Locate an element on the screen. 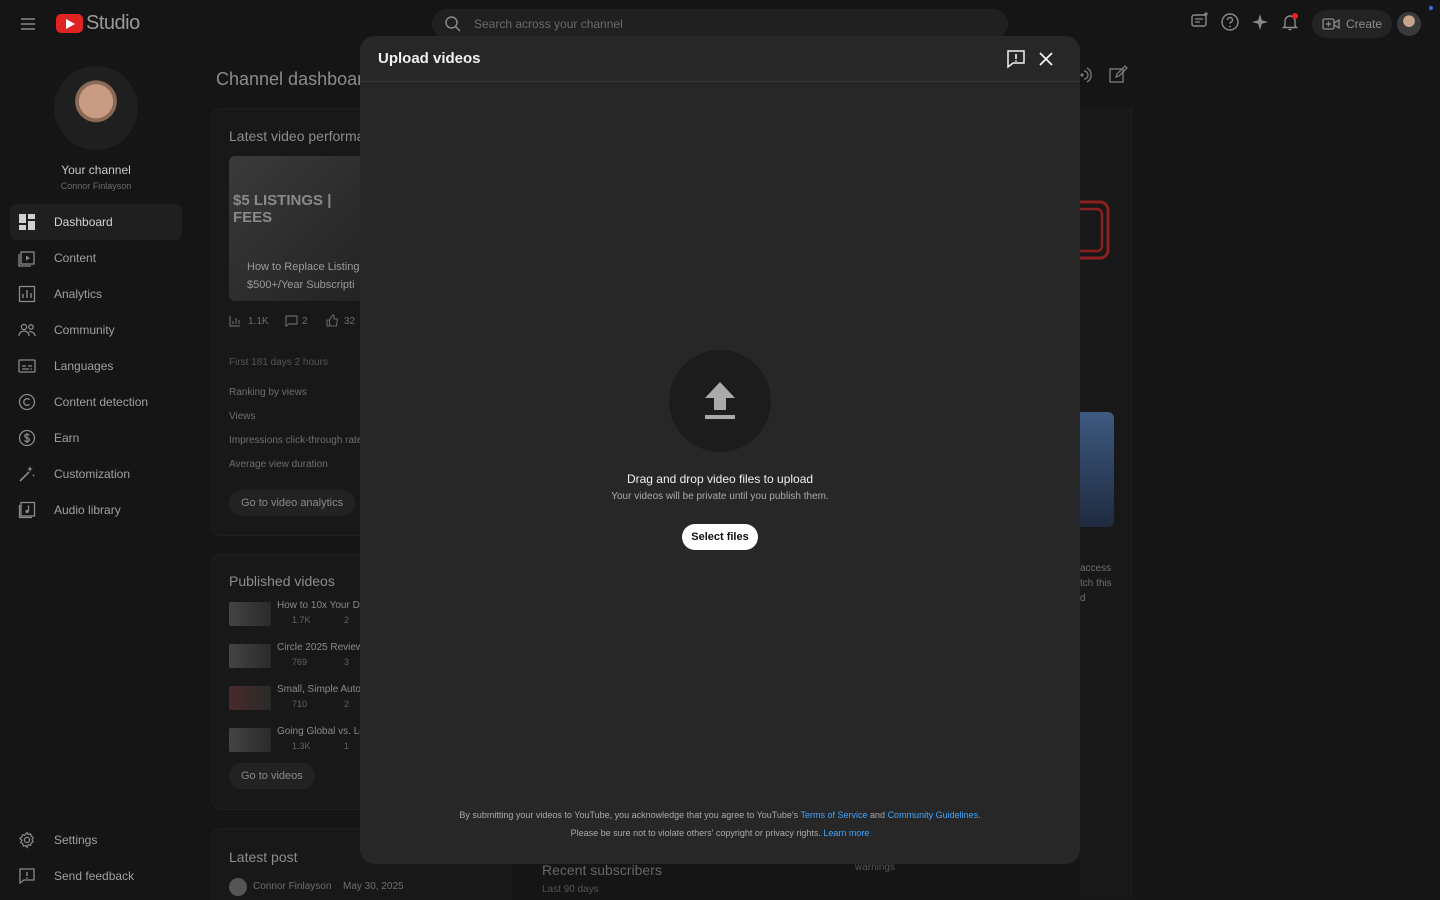 Image resolution: width=1440 pixels, height=900 pixels. video-title-line2: $500+/Year Subscripti is located at coordinates (301, 285).